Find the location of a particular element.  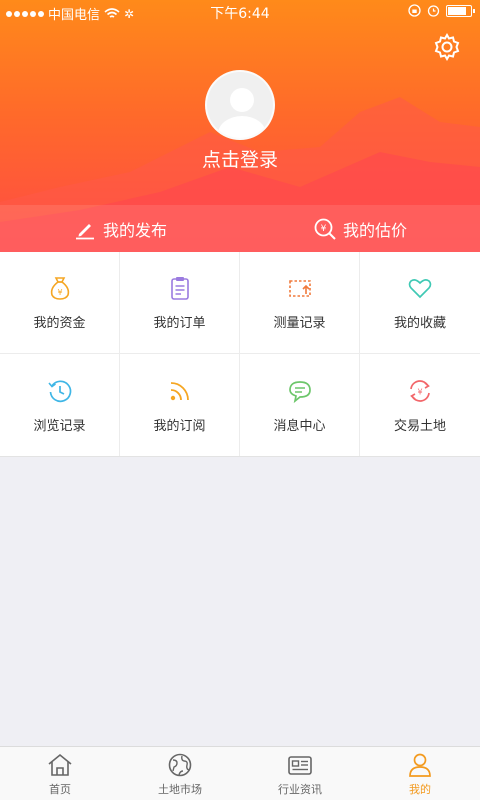

login-link: 点击登录 is located at coordinates (240, 158).